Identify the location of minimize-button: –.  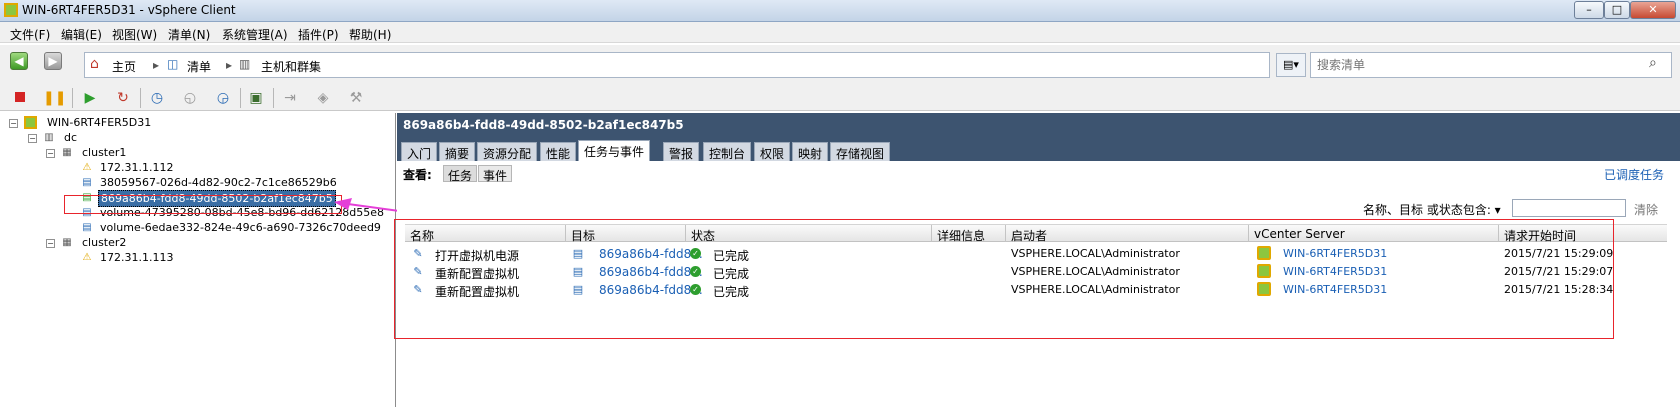
(1589, 10).